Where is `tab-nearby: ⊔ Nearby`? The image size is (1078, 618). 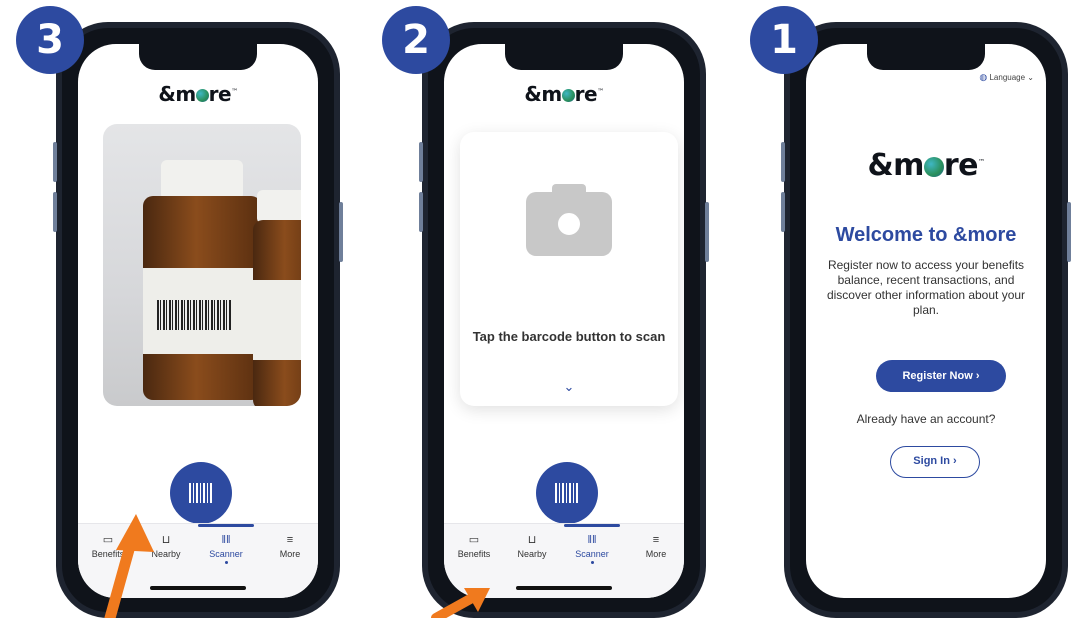 tab-nearby: ⊔ Nearby is located at coordinates (532, 546).